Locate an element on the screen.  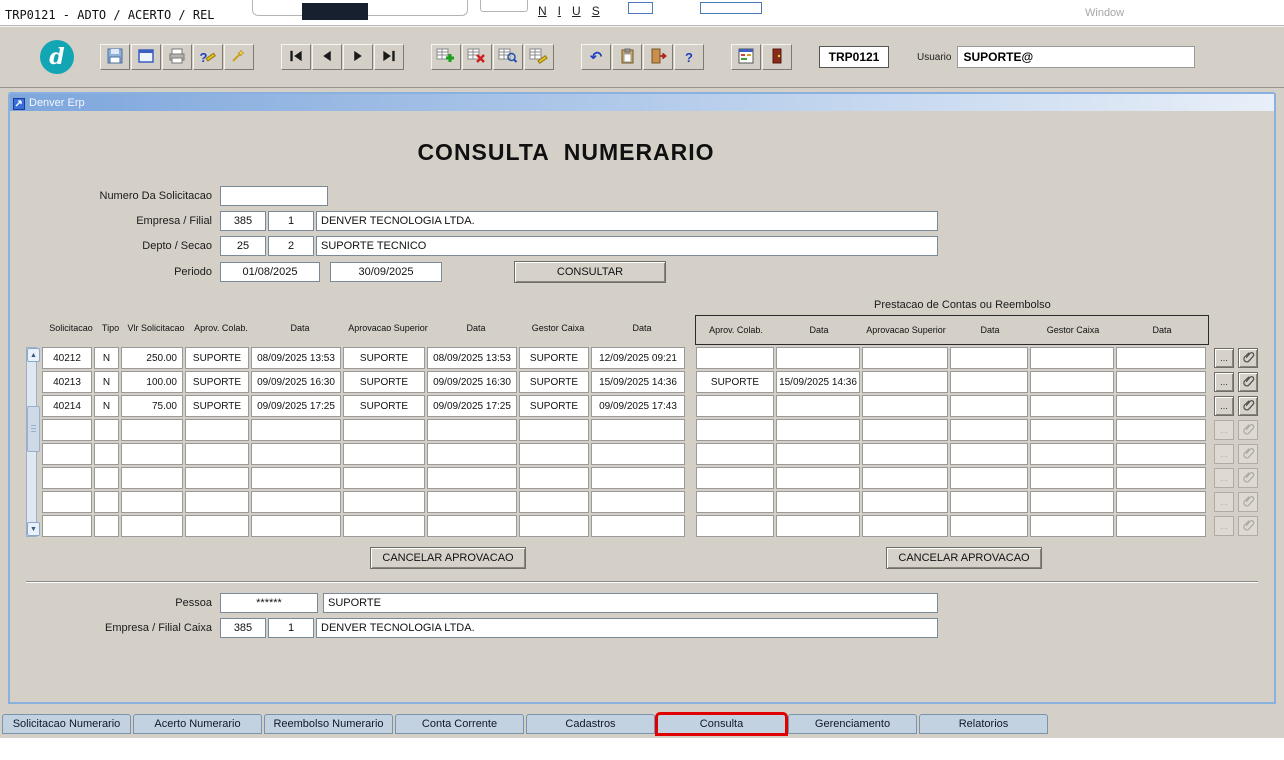
cancel-aprovacao-button-2: CANCELAR APROVACAO is located at coordinates (964, 558).